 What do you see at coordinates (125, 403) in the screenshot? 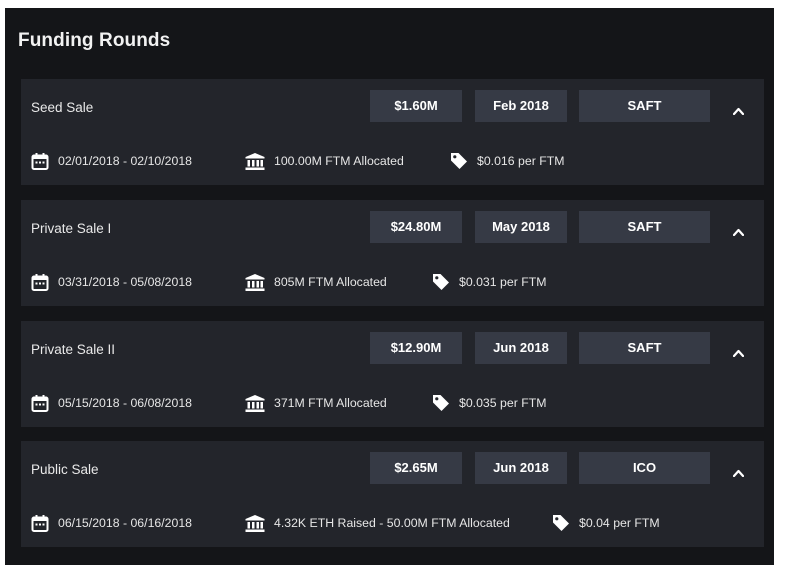
I see `sale-period-text: 05/15/2018 - 06/08/2018` at bounding box center [125, 403].